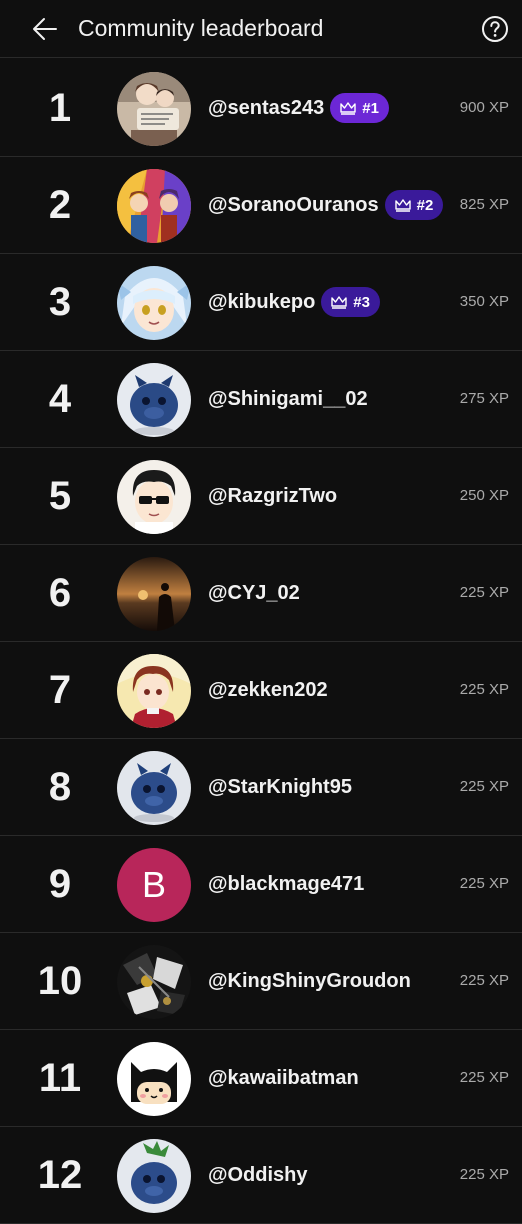 This screenshot has height=1224, width=522. Describe the element at coordinates (309, 981) in the screenshot. I see `username: @KingShinyGroudon` at that location.